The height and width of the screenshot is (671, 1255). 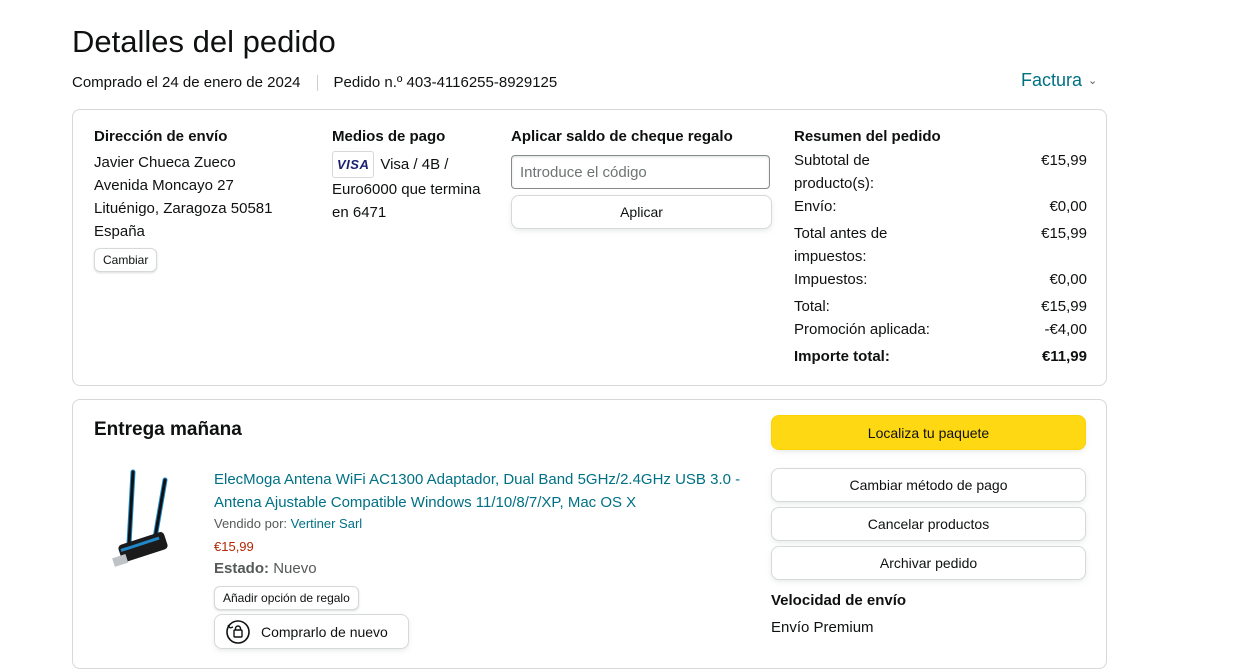 I want to click on chevron-down-icon: ⌄, so click(x=1093, y=81).